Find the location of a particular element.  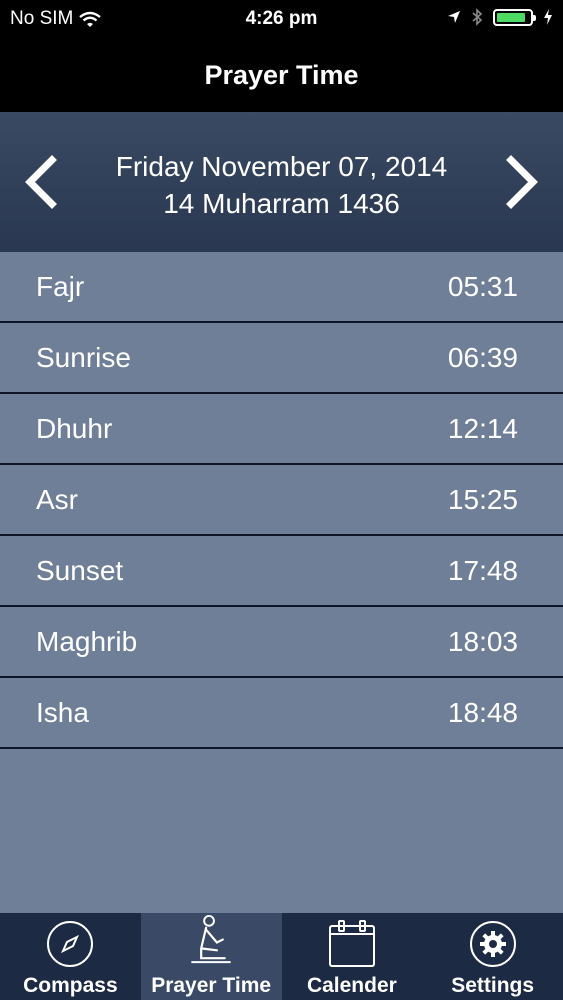

status-icons is located at coordinates (500, 17).